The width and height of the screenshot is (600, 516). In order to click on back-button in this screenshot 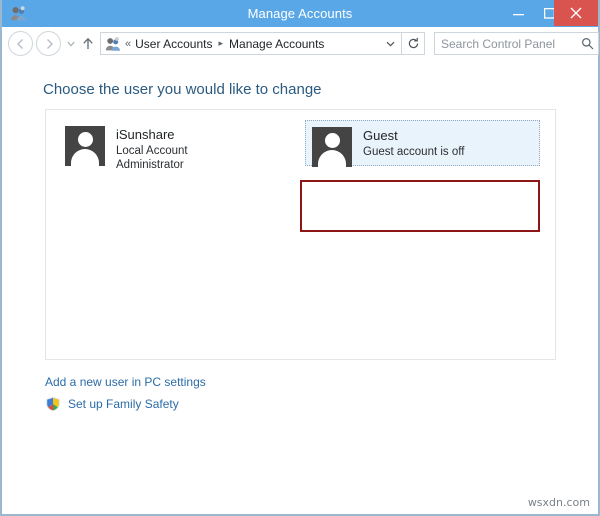, I will do `click(20, 43)`.